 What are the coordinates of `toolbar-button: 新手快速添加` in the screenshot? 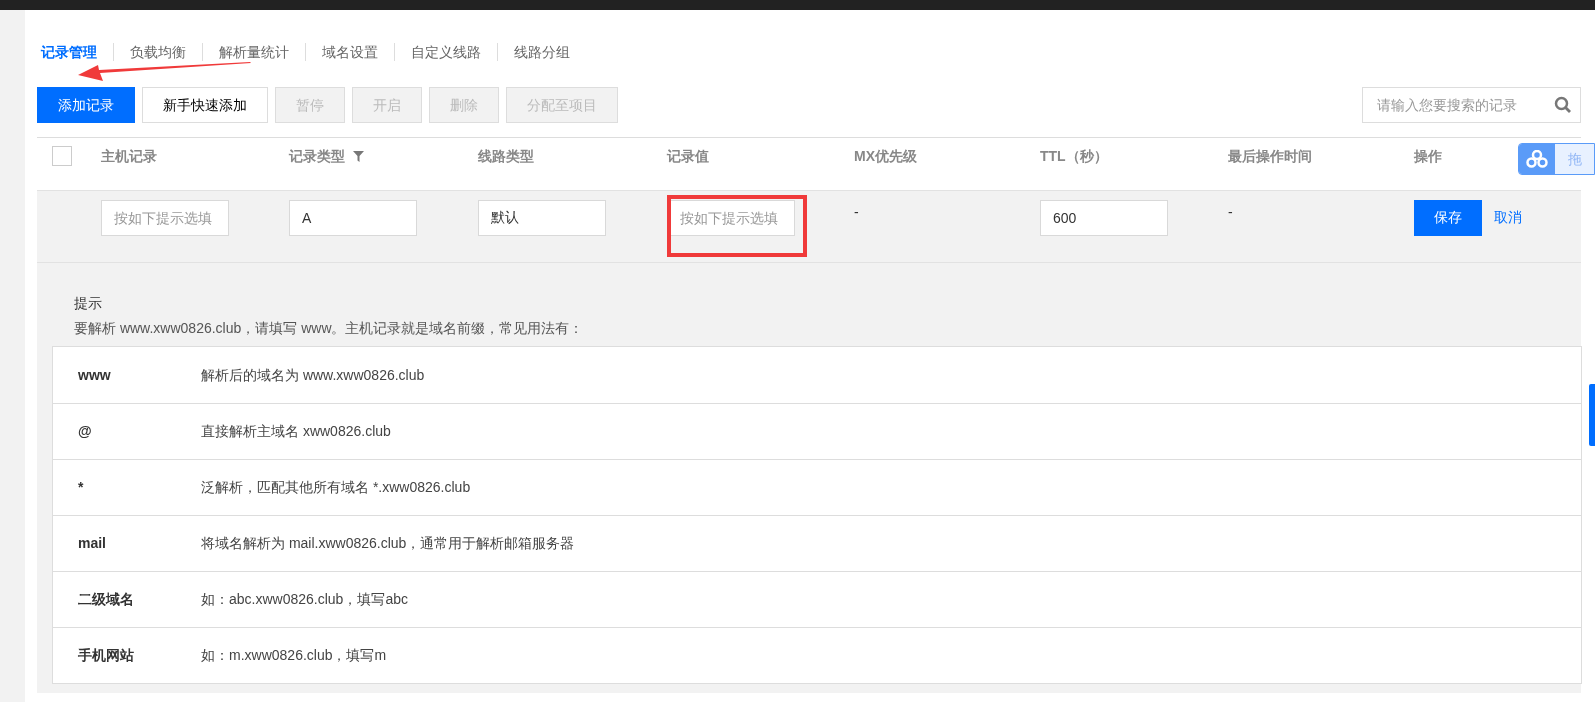 It's located at (205, 105).